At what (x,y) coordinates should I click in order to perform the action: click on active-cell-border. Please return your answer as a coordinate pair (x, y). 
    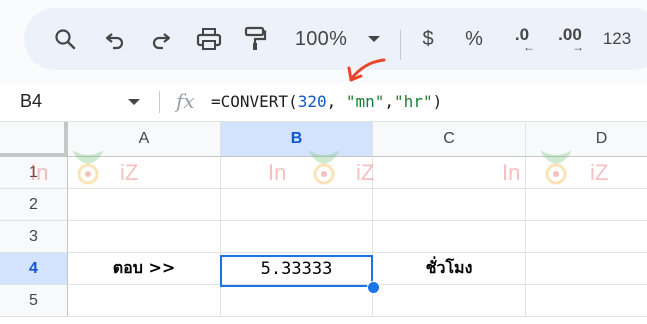
    Looking at the image, I should click on (296, 271).